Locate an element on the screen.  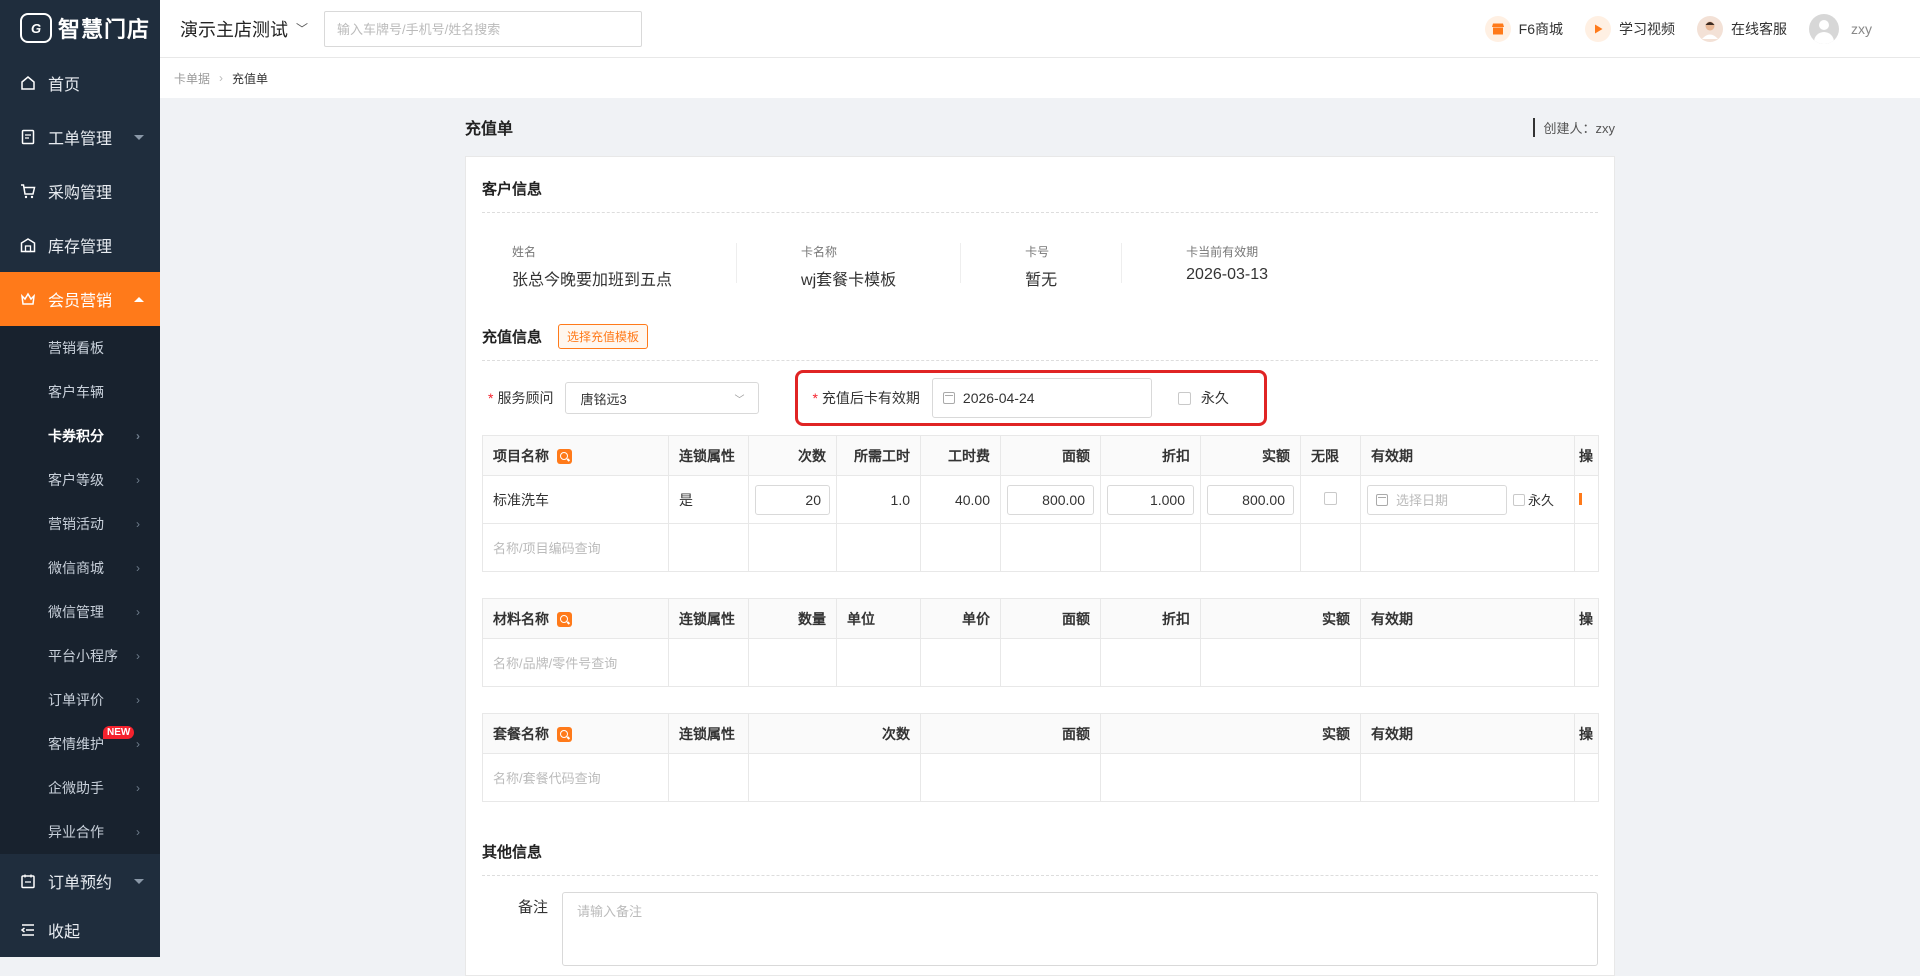
sub-item-cards: 卡券积分 › is located at coordinates (80, 436).